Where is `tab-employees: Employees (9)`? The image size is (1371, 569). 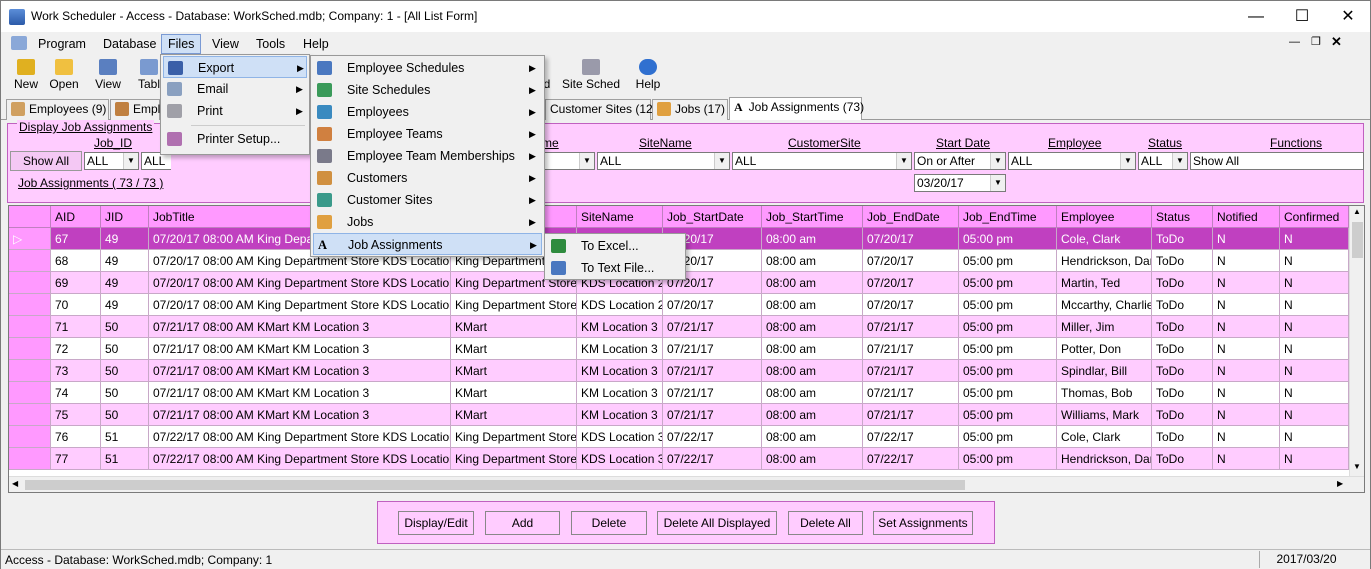 tab-employees: Employees (9) is located at coordinates (57, 109).